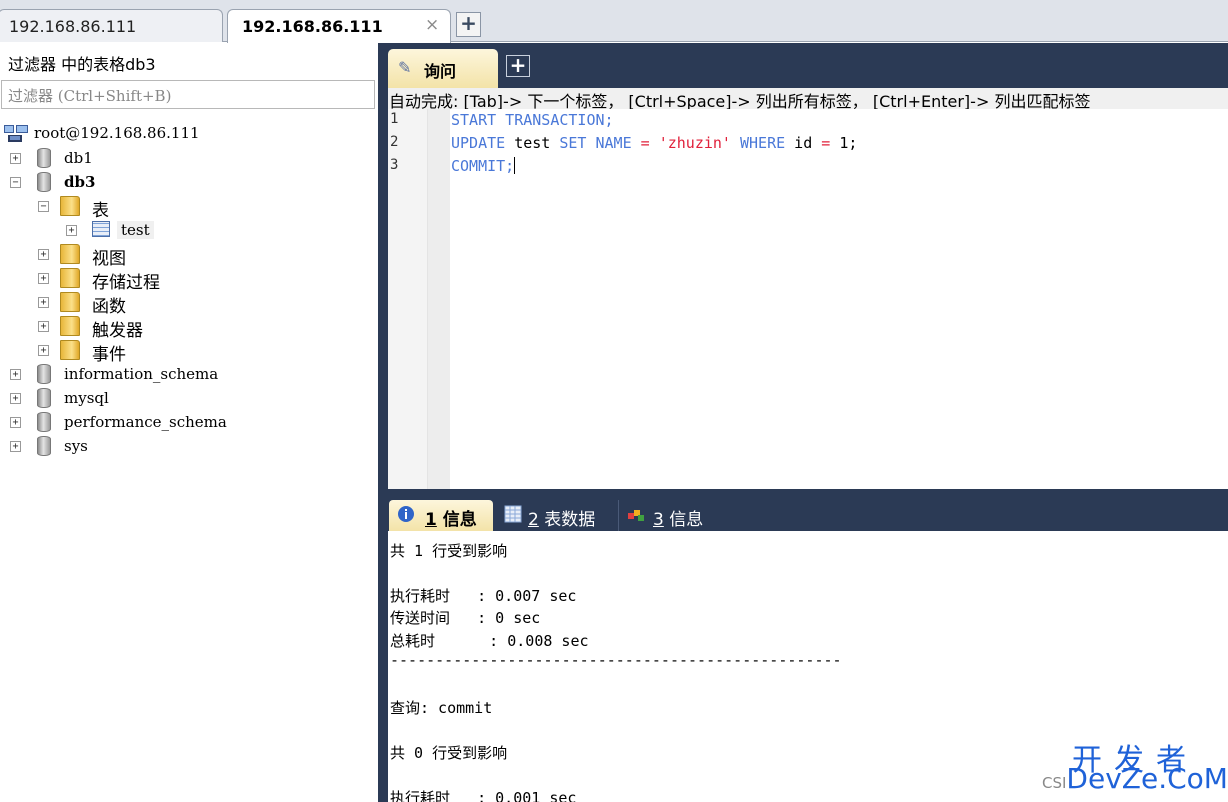  I want to click on sql-text: test, so click(532, 143).